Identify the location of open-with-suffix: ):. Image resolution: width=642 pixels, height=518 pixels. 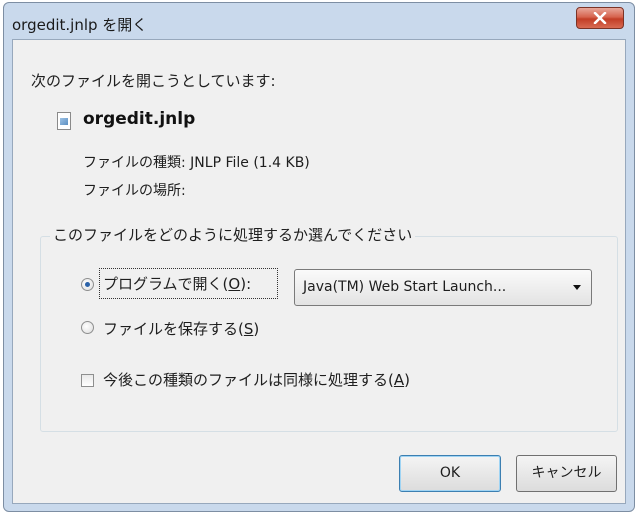
(246, 284).